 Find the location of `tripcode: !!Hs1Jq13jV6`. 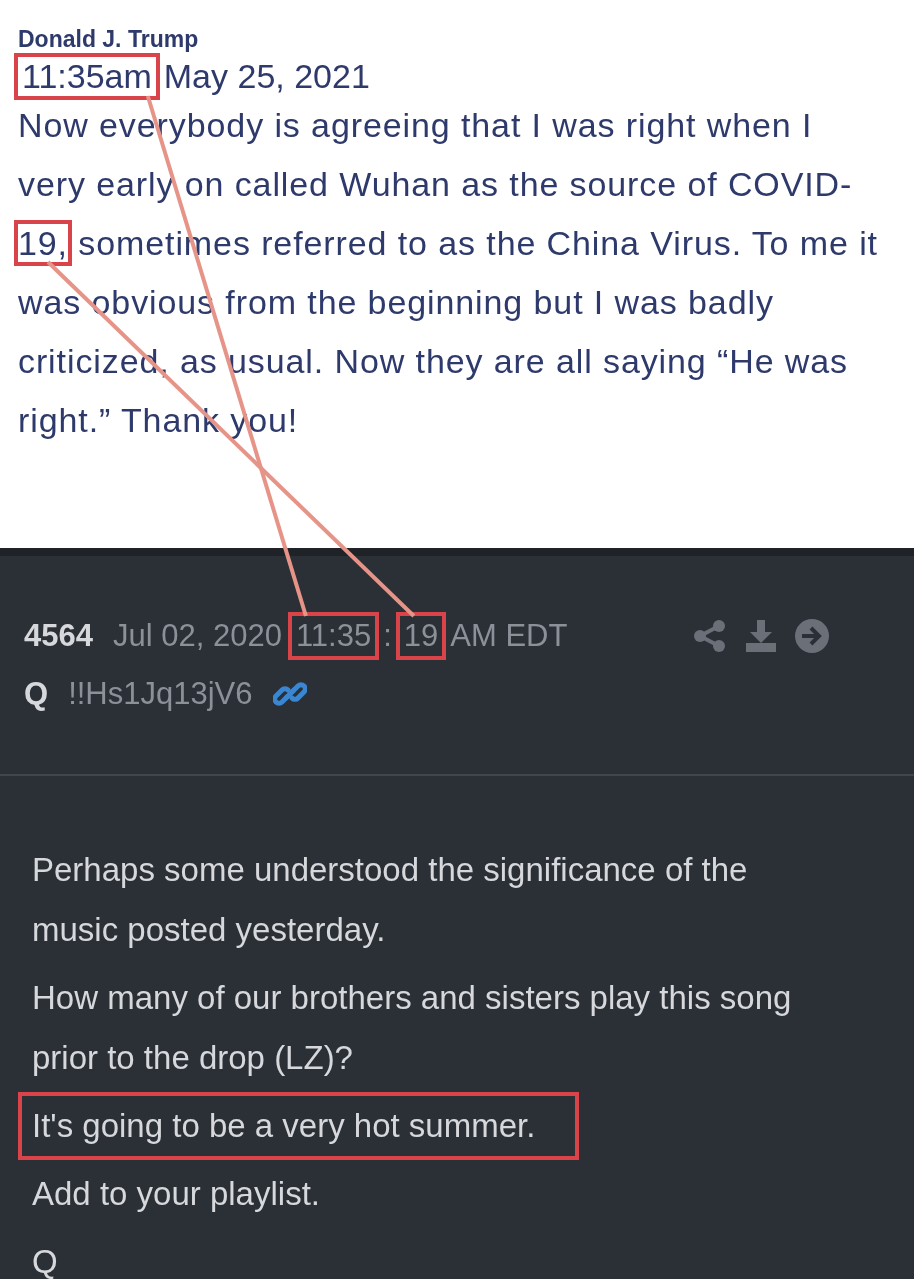

tripcode: !!Hs1Jq13jV6 is located at coordinates (160, 694).